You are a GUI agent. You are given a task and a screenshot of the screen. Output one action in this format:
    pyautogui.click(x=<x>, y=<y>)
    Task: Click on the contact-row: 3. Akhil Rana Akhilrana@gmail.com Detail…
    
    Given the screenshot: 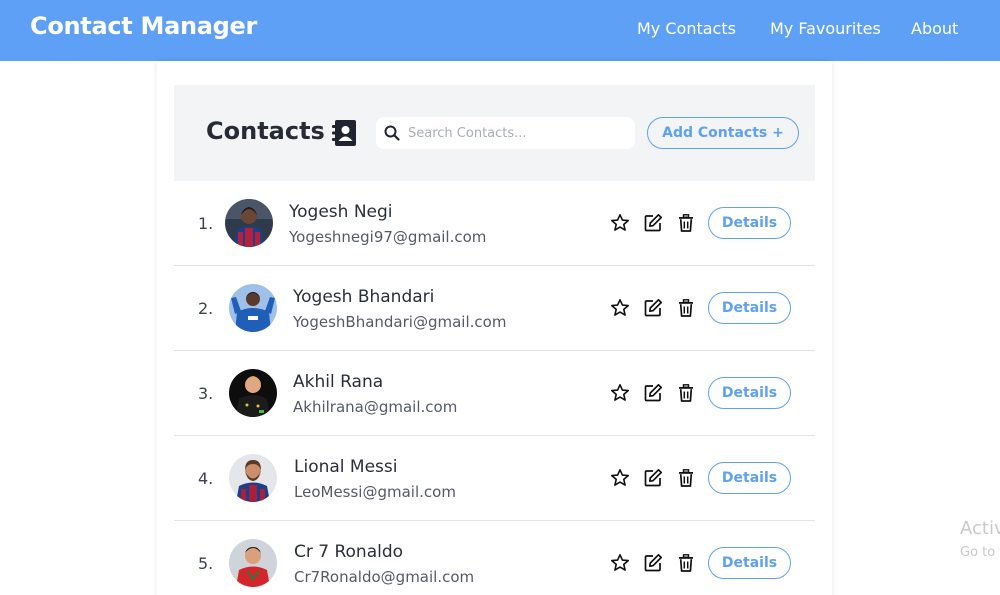 What is the action you would take?
    pyautogui.click(x=494, y=393)
    